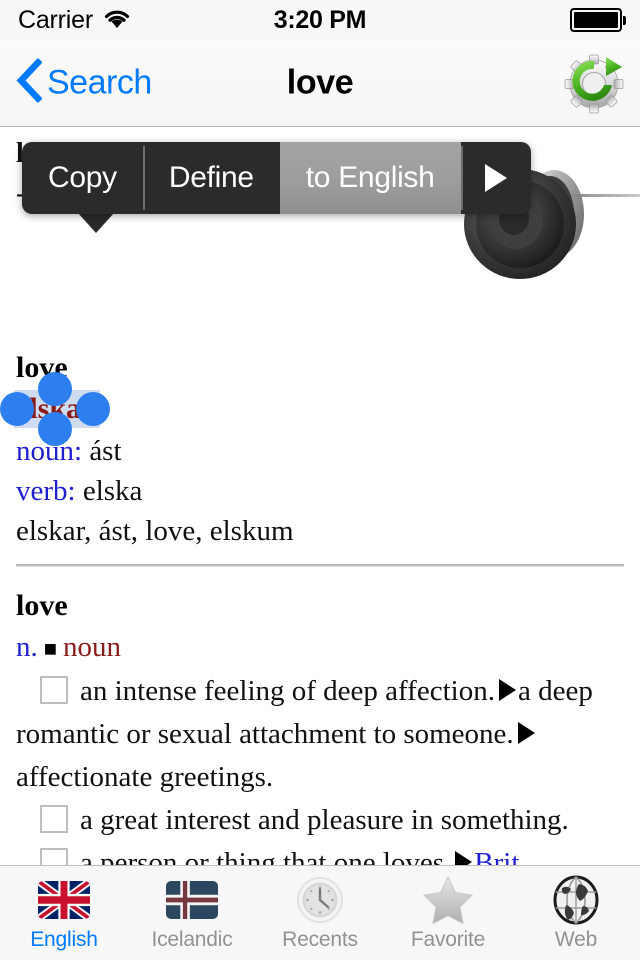 The width and height of the screenshot is (640, 960). I want to click on battery-icon, so click(598, 20).